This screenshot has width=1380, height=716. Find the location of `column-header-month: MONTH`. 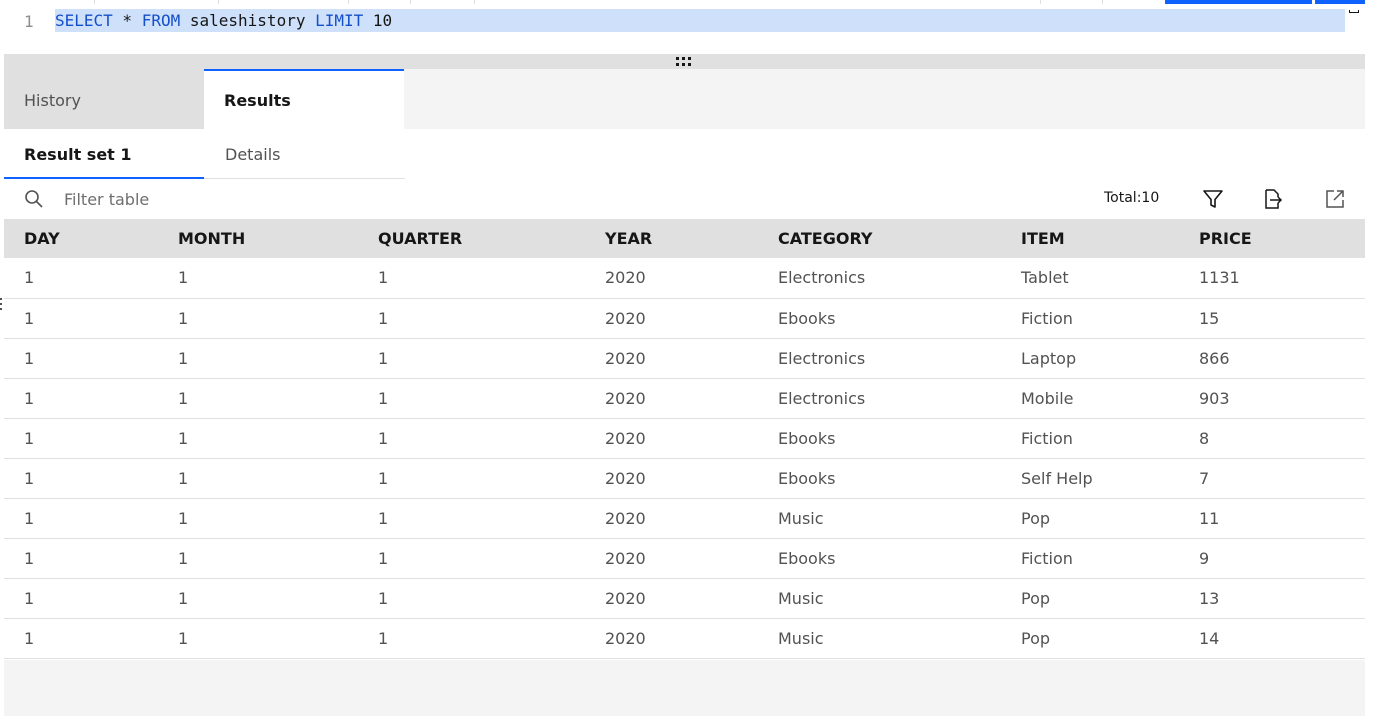

column-header-month: MONTH is located at coordinates (258, 238).